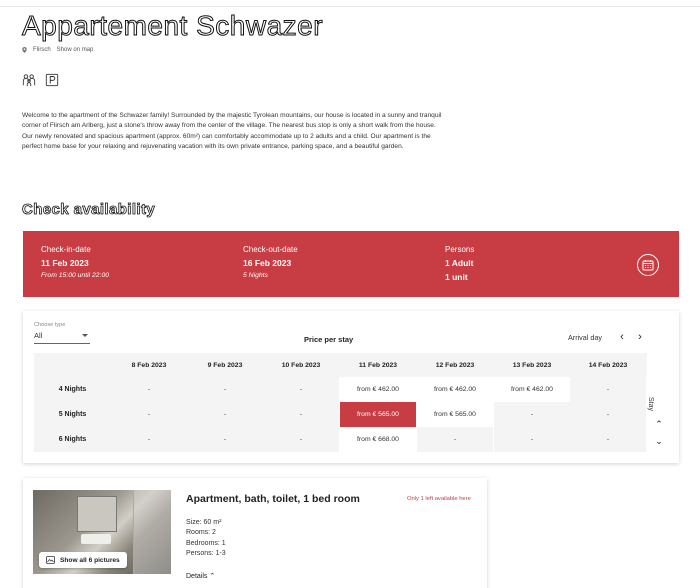 The width and height of the screenshot is (700, 588). What do you see at coordinates (29, 80) in the screenshot?
I see `family-icon` at bounding box center [29, 80].